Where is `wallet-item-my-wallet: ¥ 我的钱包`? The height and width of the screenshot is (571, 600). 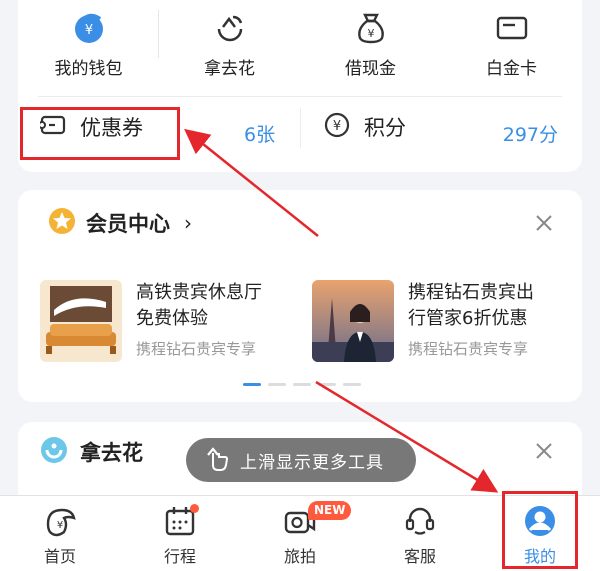
wallet-item-my-wallet: ¥ 我的钱包 is located at coordinates (88, 41).